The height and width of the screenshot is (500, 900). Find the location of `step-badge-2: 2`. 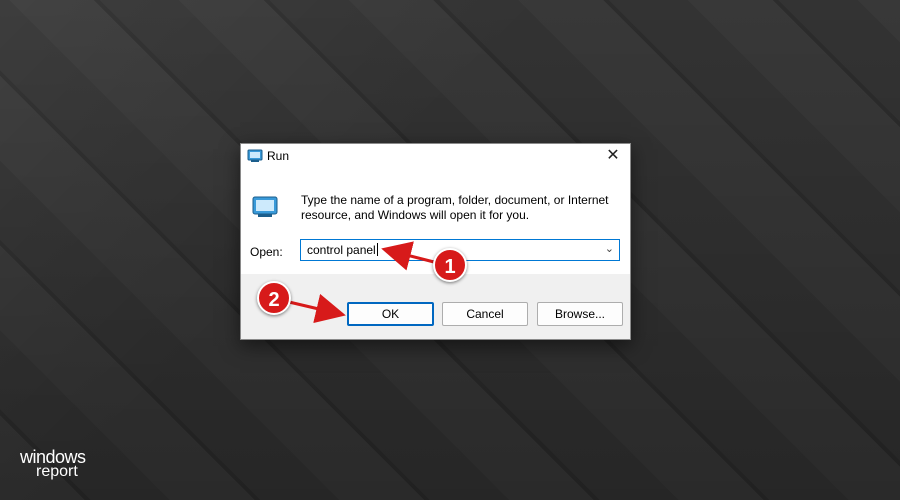

step-badge-2: 2 is located at coordinates (274, 298).